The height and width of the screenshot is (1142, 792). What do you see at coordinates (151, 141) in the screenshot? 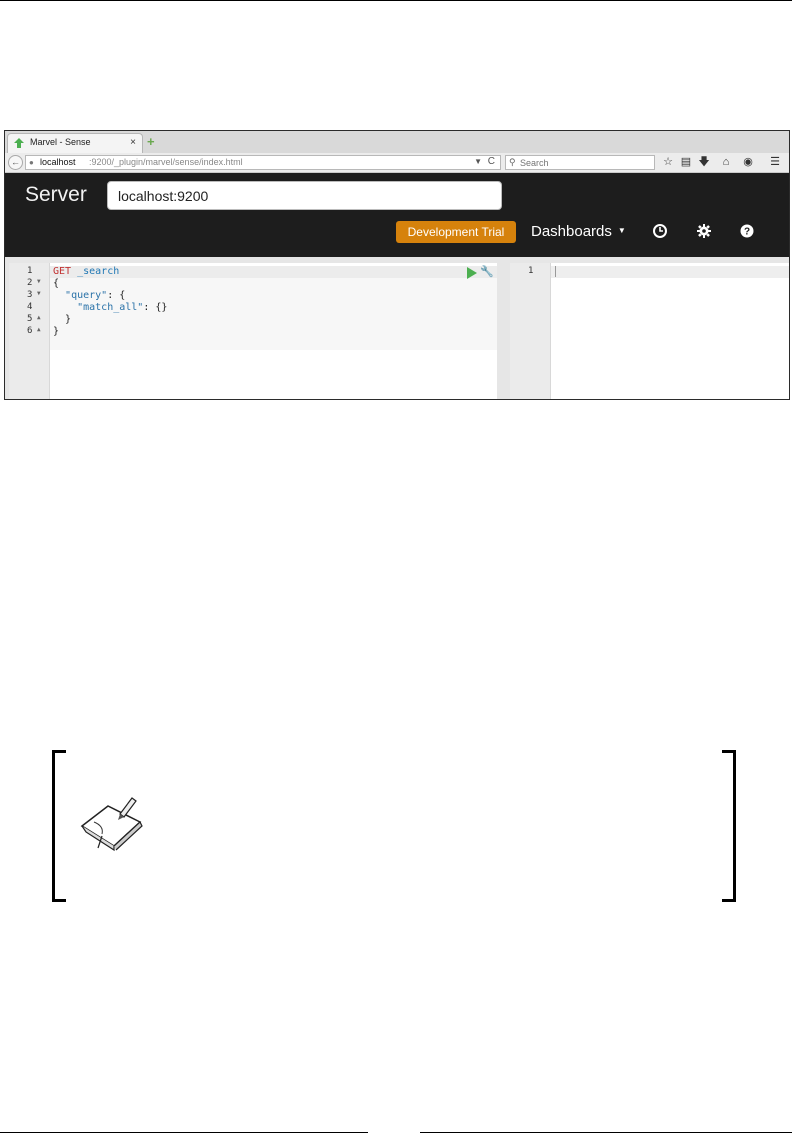
I see `new-tab-button: +` at bounding box center [151, 141].